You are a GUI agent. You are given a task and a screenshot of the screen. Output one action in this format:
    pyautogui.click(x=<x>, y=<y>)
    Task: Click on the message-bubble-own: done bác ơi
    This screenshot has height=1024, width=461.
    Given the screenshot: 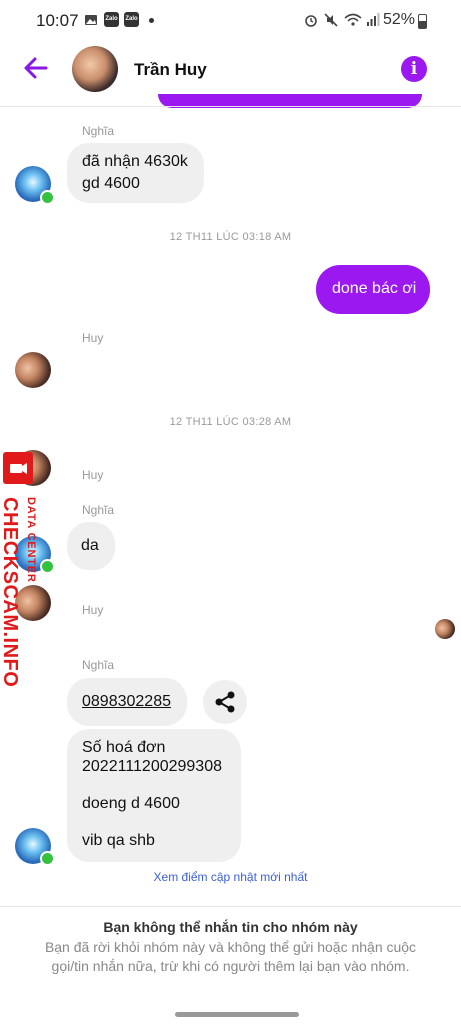 What is the action you would take?
    pyautogui.click(x=373, y=289)
    